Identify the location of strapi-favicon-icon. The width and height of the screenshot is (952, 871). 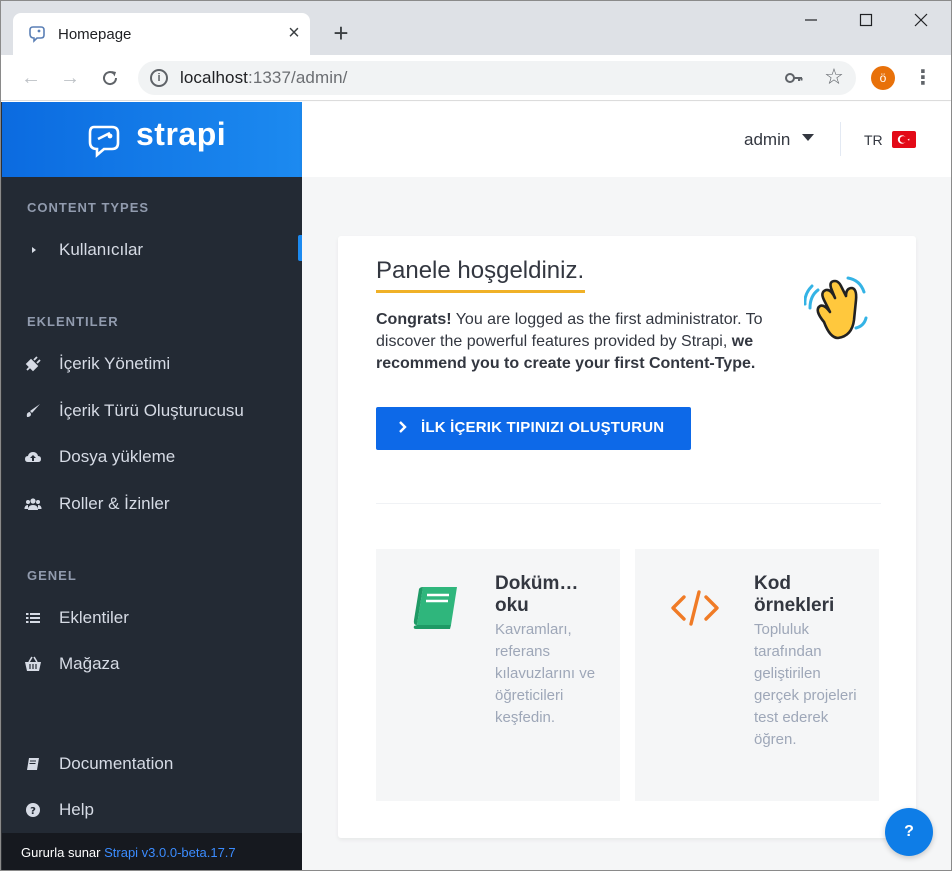
(37, 34).